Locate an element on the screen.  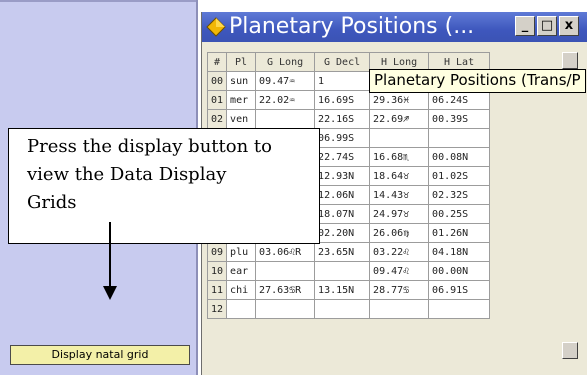
table-row: 10 ear 09.47♌ 00.00N is located at coordinates (348, 271).